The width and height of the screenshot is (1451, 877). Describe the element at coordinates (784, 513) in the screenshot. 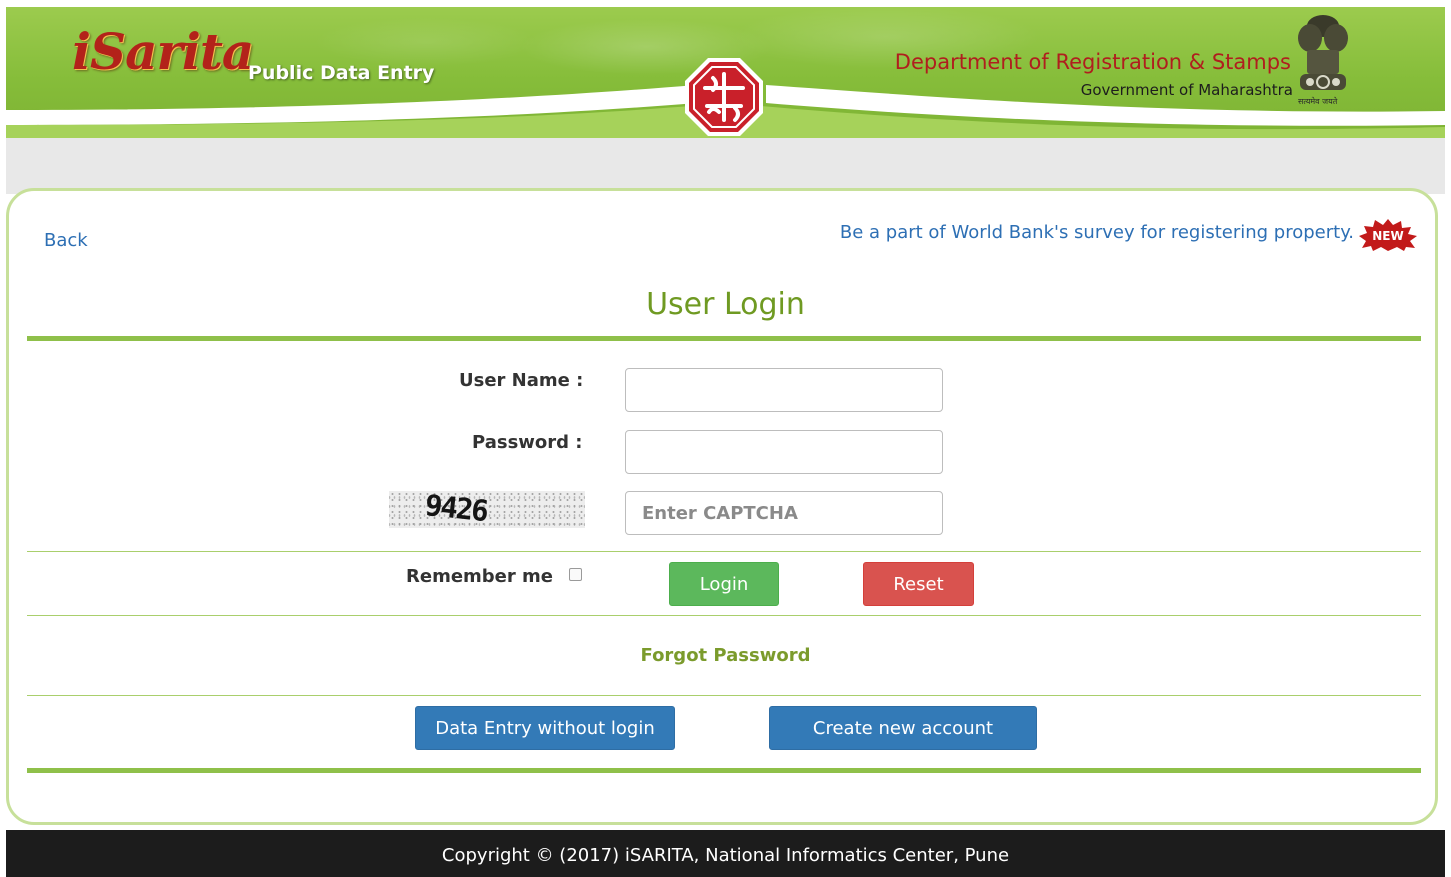

I see `captcha-input` at that location.